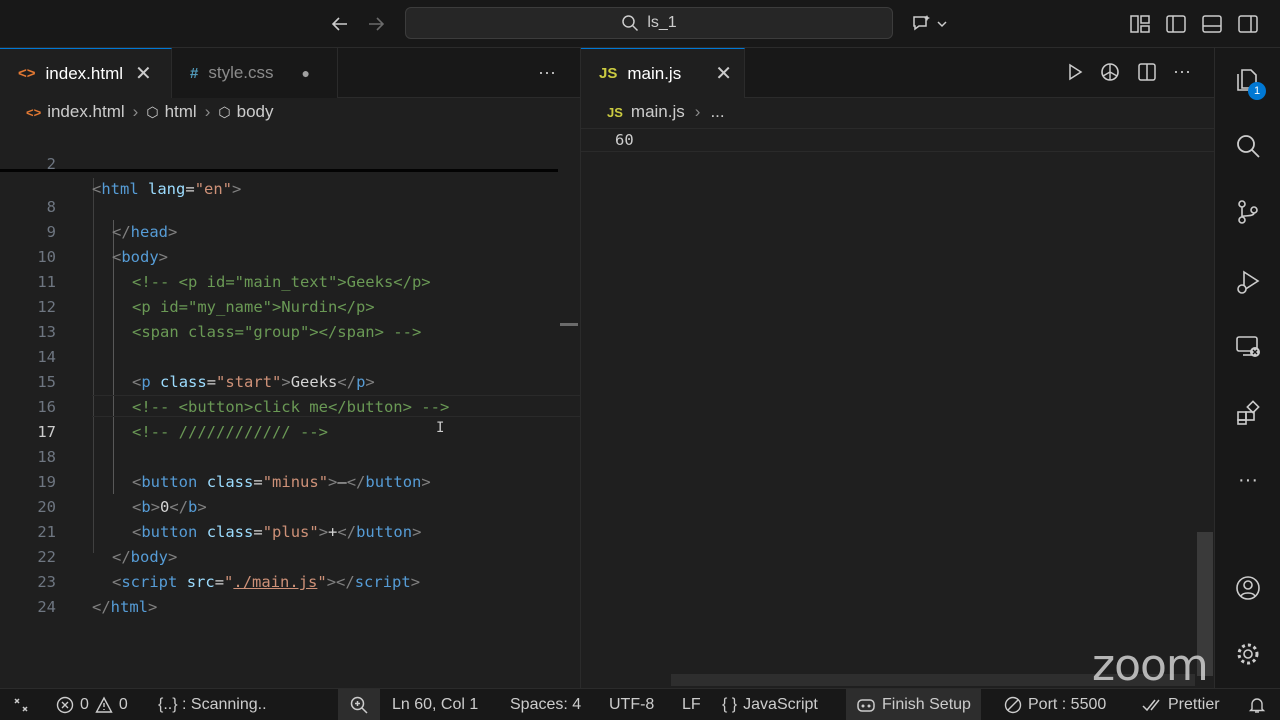  I want to click on chevron-down-icon, so click(942, 24).